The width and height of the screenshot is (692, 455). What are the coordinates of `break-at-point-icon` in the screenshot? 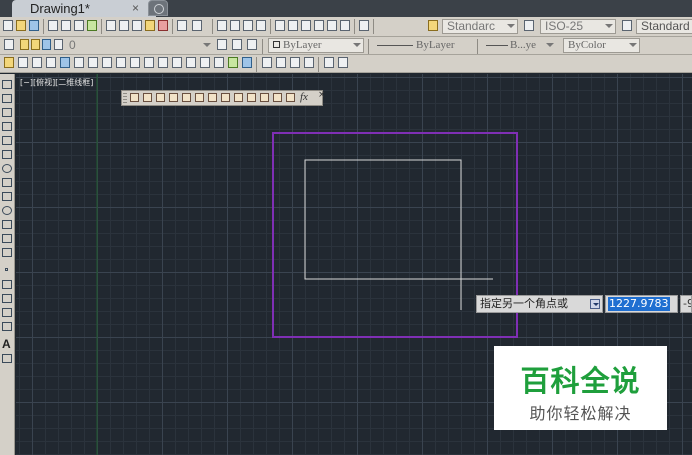 It's located at (163, 62).